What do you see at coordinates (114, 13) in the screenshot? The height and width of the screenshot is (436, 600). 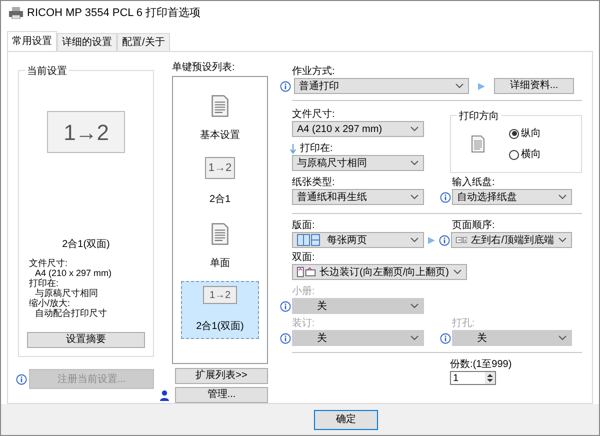 I see `window-title: RICOH MP 3554 PCL 6 打印首选项` at bounding box center [114, 13].